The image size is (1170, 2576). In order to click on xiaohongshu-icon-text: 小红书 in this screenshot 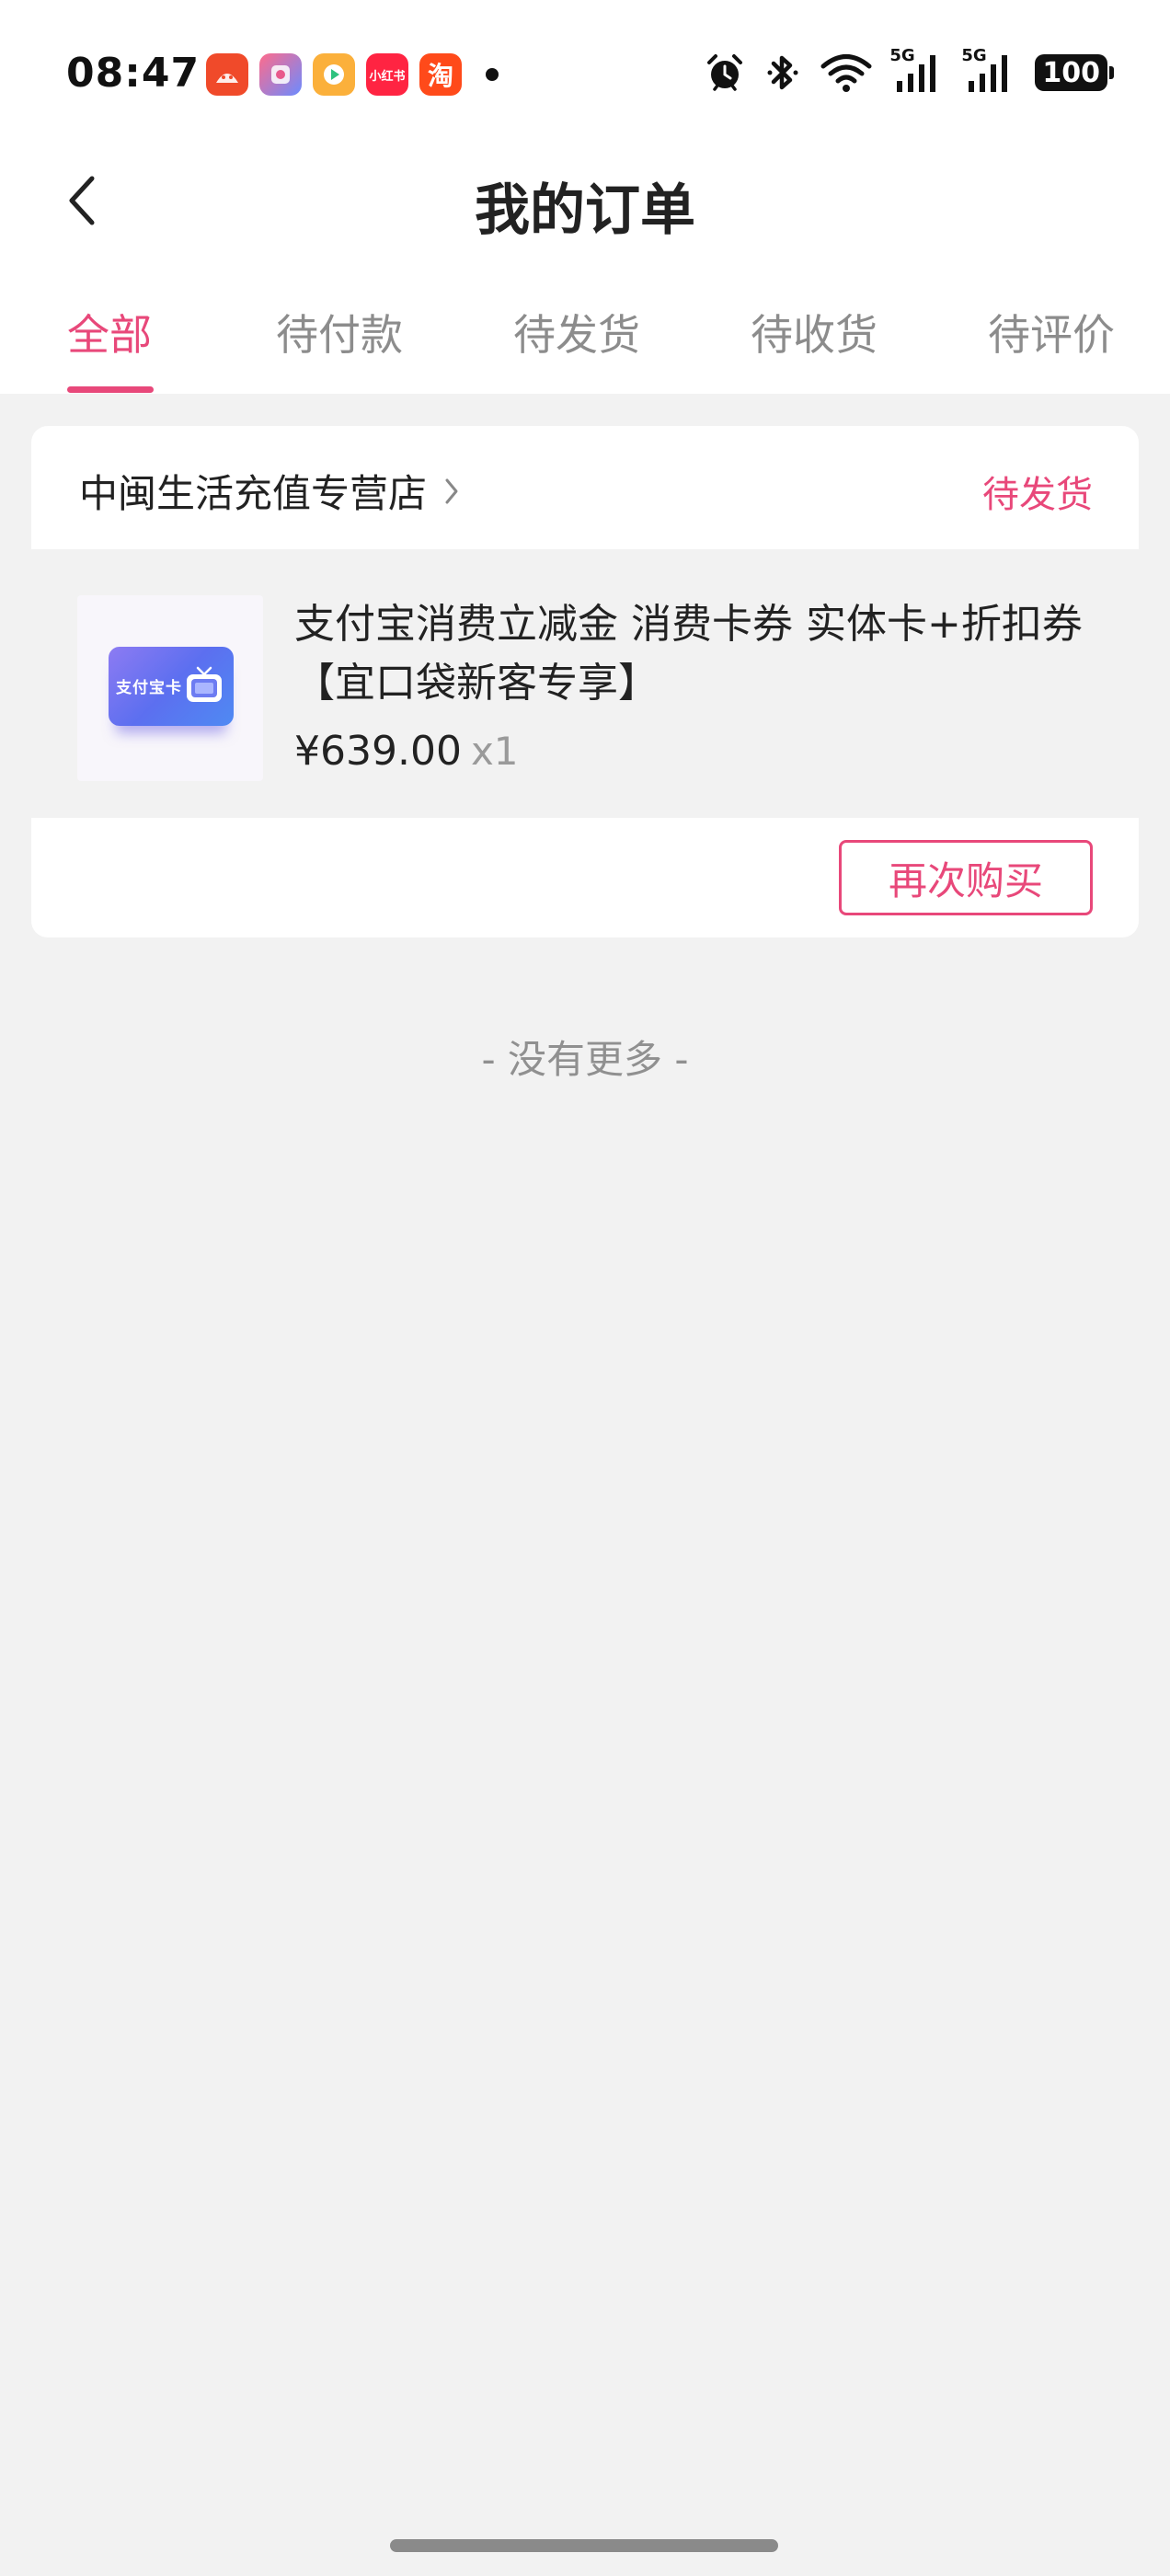, I will do `click(387, 76)`.